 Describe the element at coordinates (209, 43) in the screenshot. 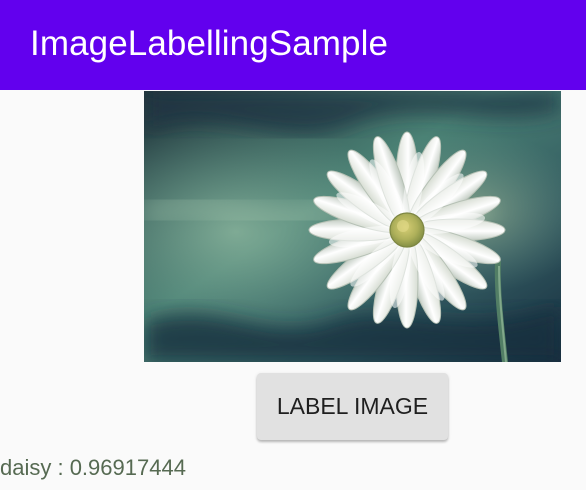

I see `app-title: ImageLabellingSample` at that location.